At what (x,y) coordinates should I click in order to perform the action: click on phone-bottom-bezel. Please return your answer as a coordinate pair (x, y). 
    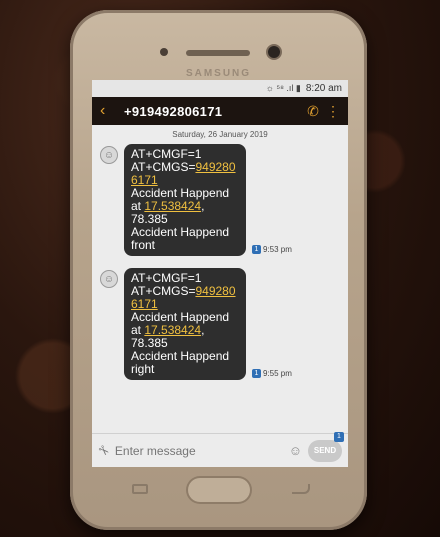
    Looking at the image, I should click on (218, 500).